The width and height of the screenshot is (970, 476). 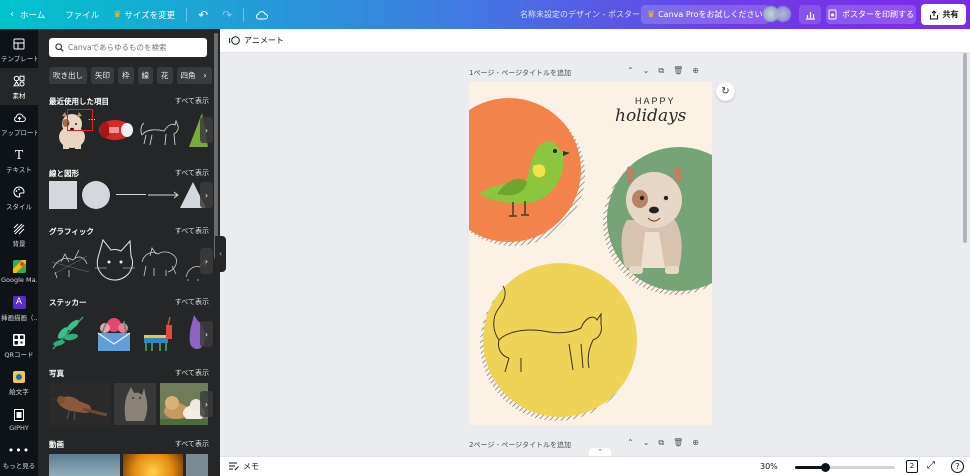 I want to click on help-icon: ?, so click(x=957, y=466).